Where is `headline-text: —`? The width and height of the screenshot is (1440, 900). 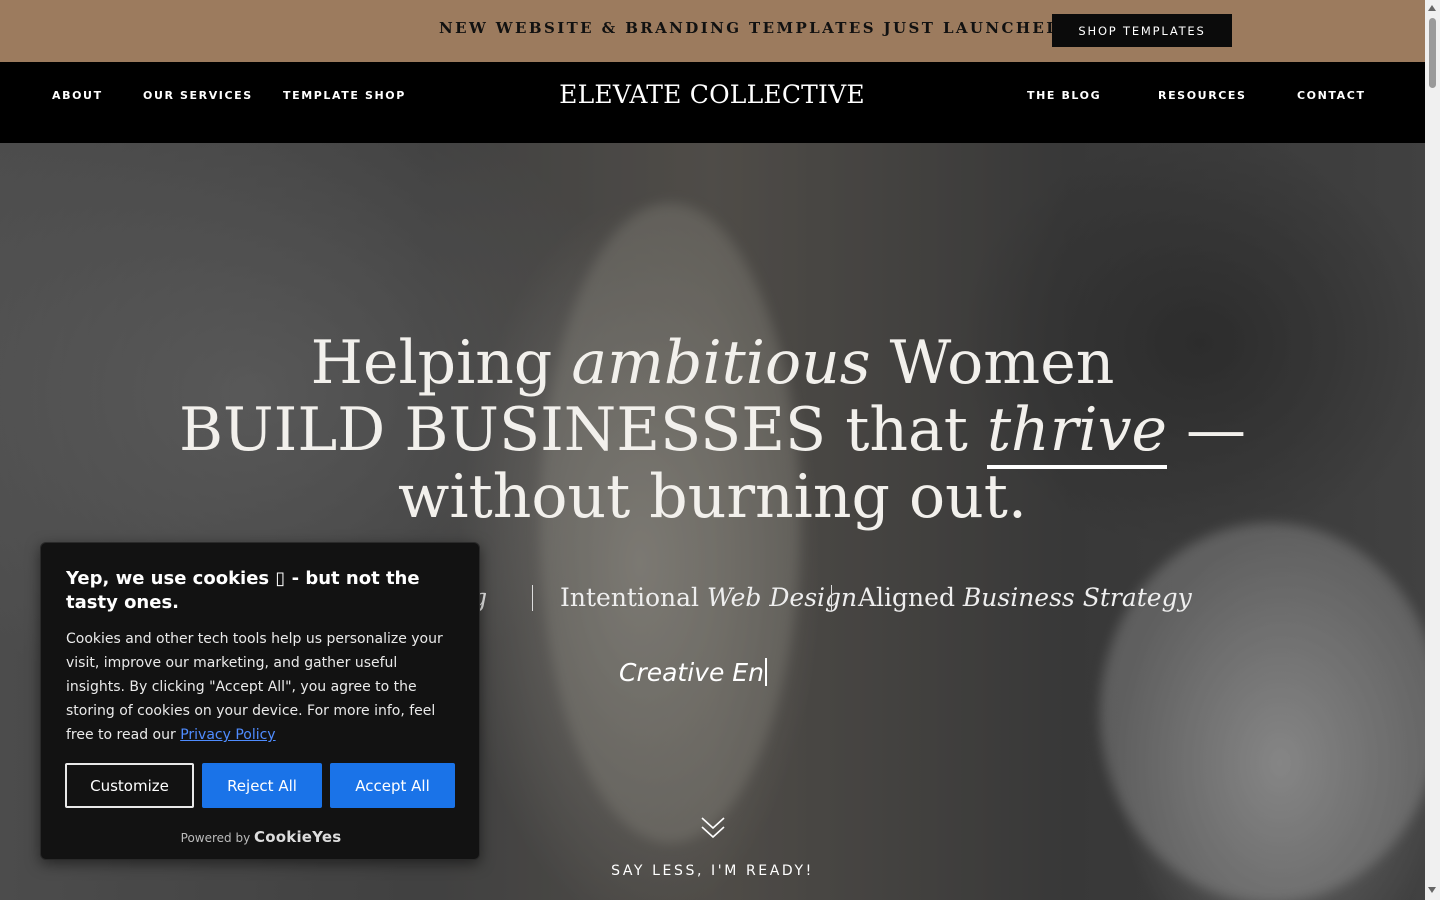 headline-text: — is located at coordinates (1206, 430).